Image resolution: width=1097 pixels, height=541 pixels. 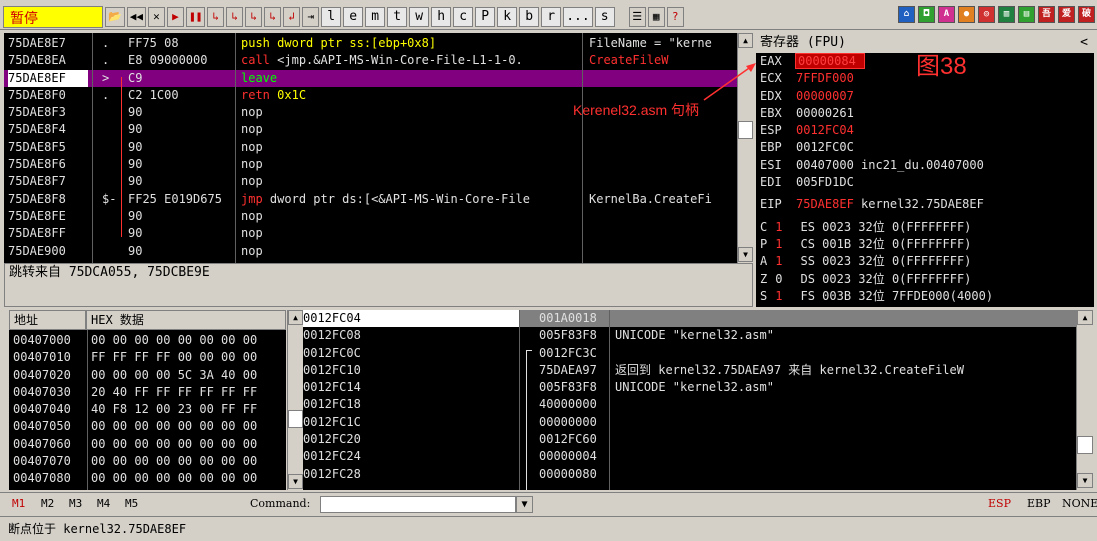 I want to click on plugin-icon: 破, so click(x=1086, y=14).